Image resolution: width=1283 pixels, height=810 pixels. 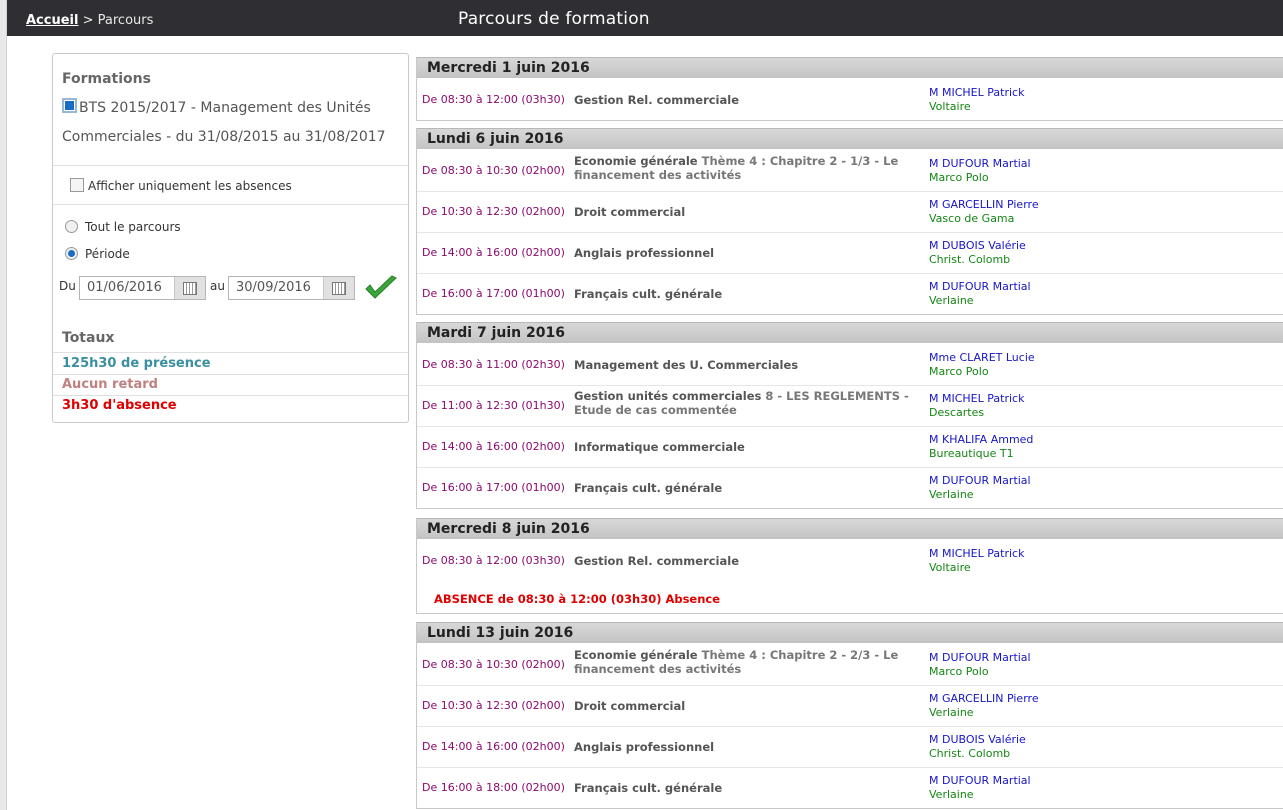 I want to click on formations-title: Formations, so click(x=106, y=79).